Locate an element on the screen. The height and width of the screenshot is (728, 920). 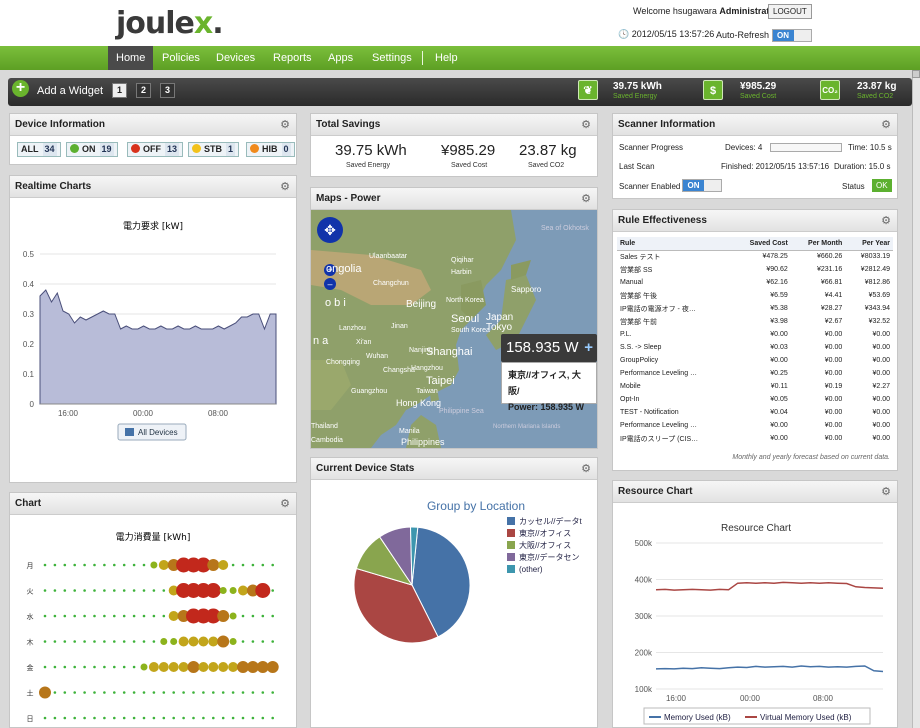
map-label: Lanzhou is located at coordinates (352, 328).